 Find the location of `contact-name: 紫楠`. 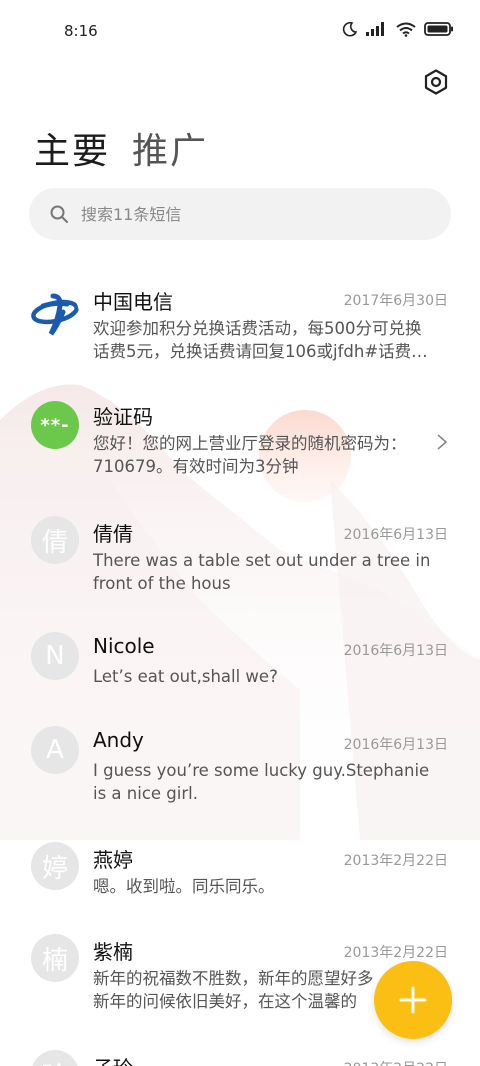

contact-name: 紫楠 is located at coordinates (113, 952).